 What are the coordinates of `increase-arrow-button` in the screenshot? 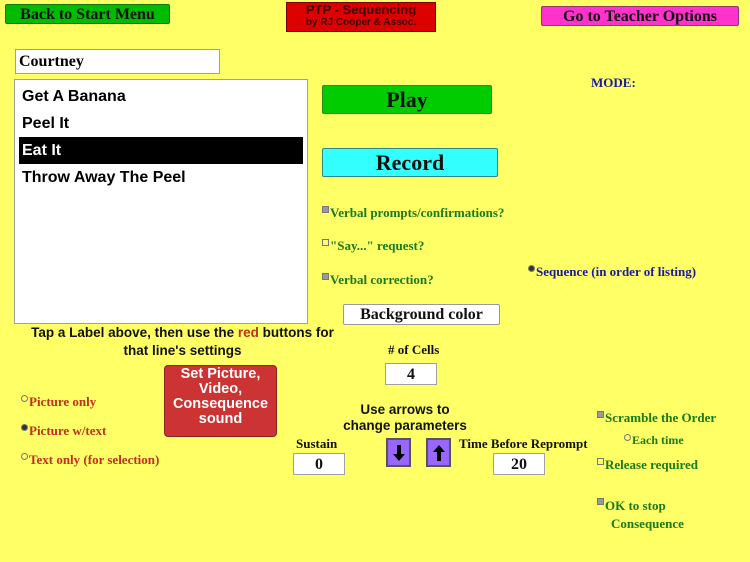 It's located at (438, 452).